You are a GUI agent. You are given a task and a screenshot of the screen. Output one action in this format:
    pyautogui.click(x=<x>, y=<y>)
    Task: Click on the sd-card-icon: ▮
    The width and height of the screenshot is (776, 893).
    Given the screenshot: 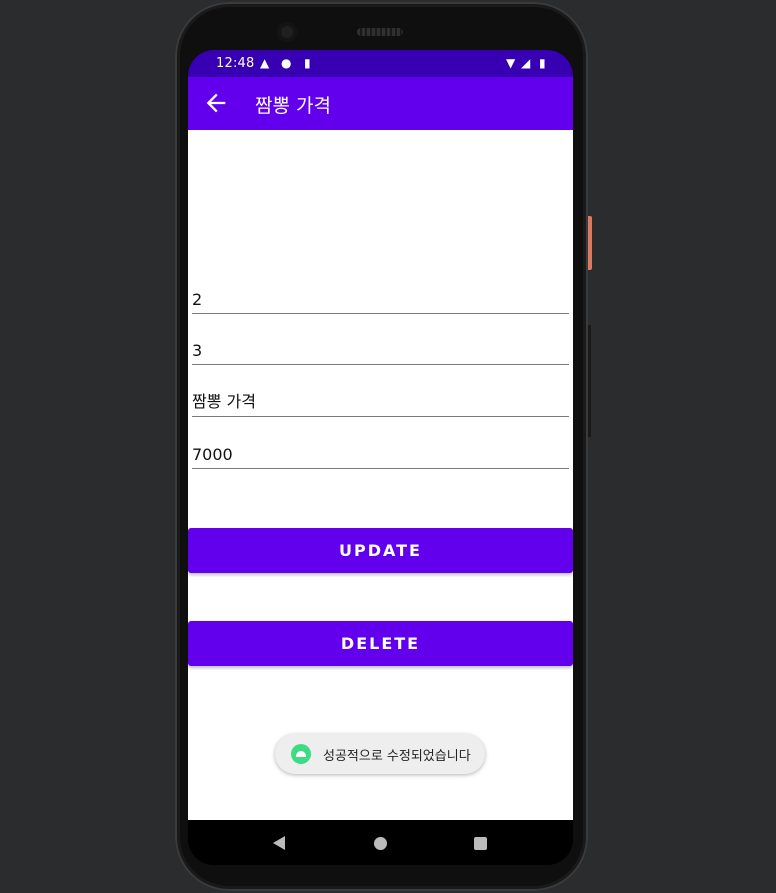 What is the action you would take?
    pyautogui.click(x=307, y=63)
    